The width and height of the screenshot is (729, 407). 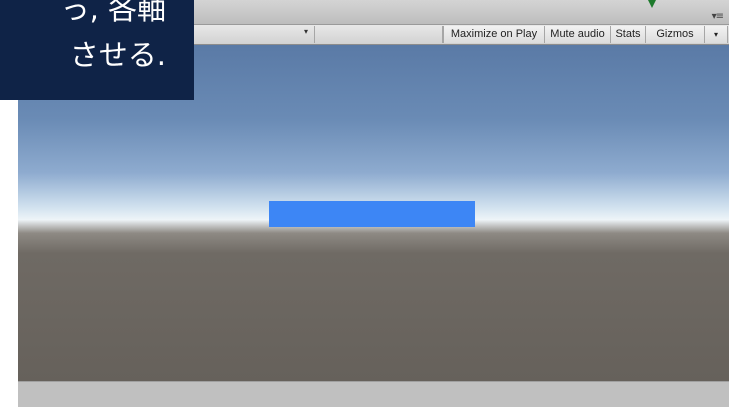 What do you see at coordinates (718, 16) in the screenshot?
I see `tab-menu-icon: ▾≡` at bounding box center [718, 16].